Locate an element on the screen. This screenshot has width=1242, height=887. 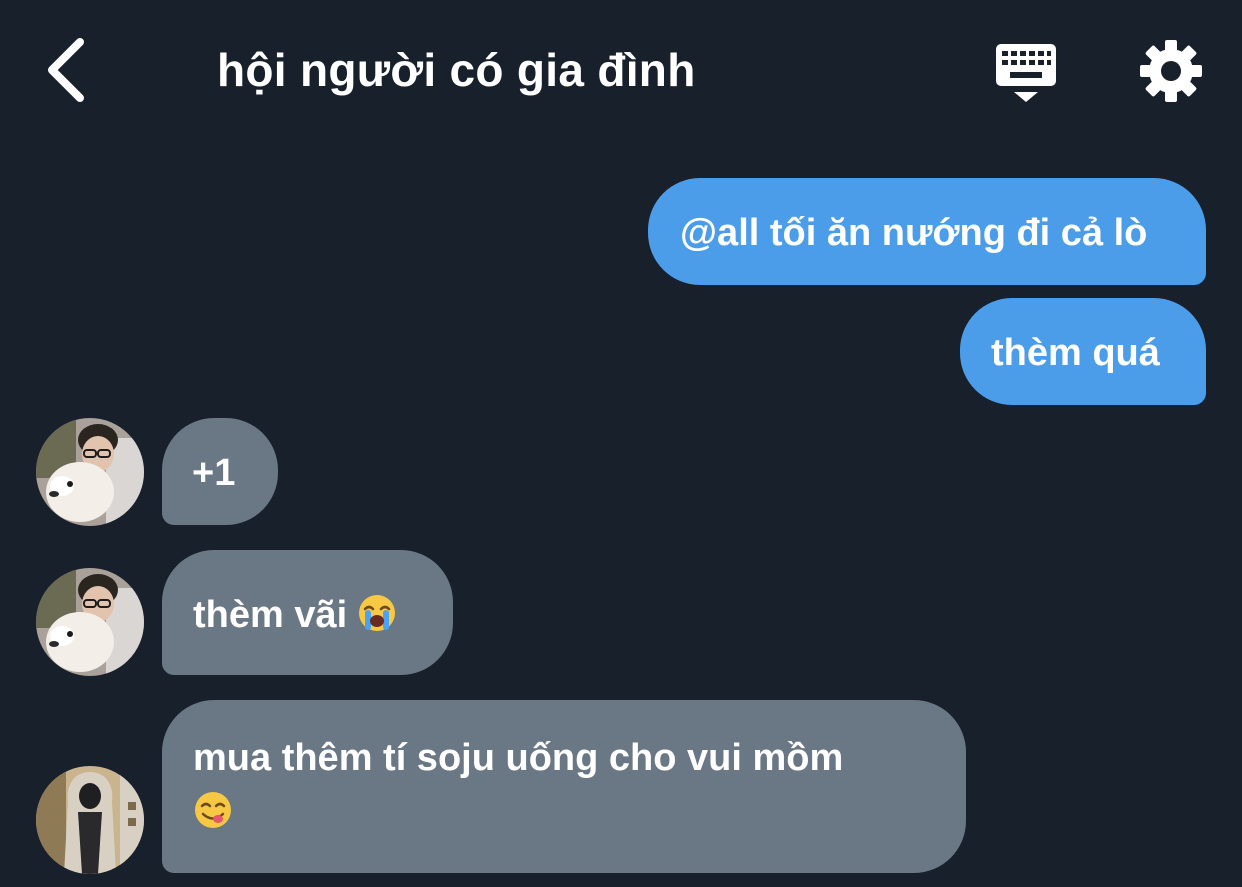
gear-icon is located at coordinates (1171, 71).